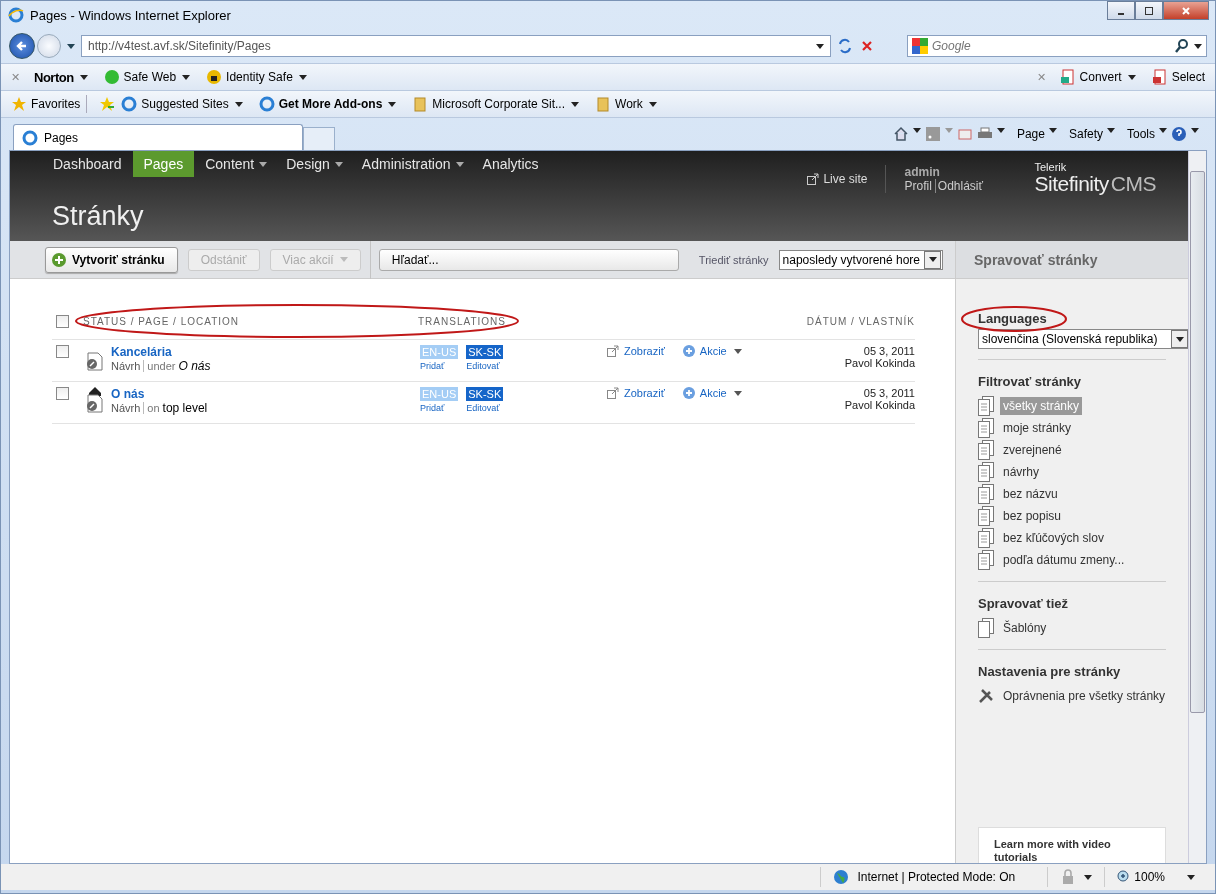 This screenshot has height=894, width=1216. Describe the element at coordinates (308, 164) in the screenshot. I see `nav-tab: Design` at that location.